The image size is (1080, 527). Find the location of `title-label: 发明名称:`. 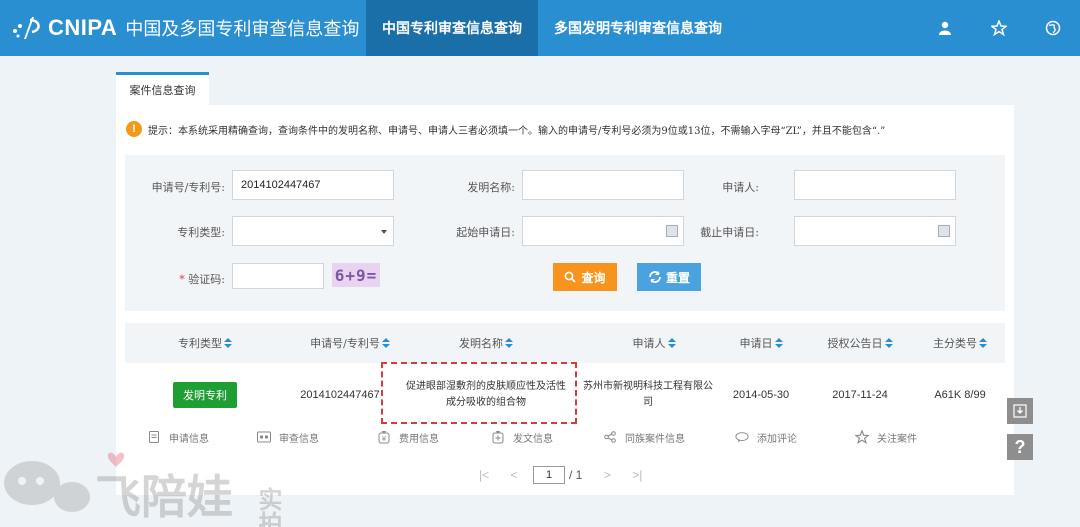

title-label: 发明名称: is located at coordinates (491, 187).